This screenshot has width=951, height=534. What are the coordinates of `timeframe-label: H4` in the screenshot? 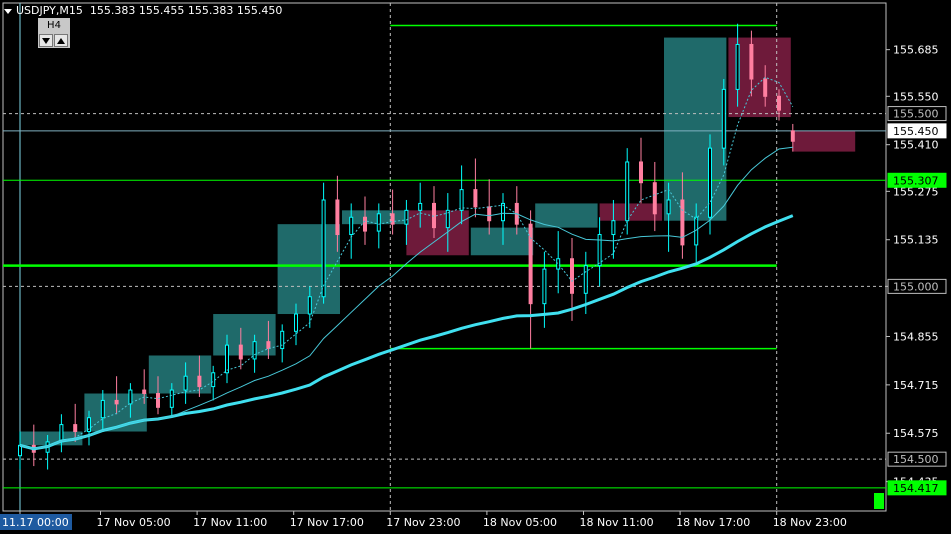 It's located at (54, 25).